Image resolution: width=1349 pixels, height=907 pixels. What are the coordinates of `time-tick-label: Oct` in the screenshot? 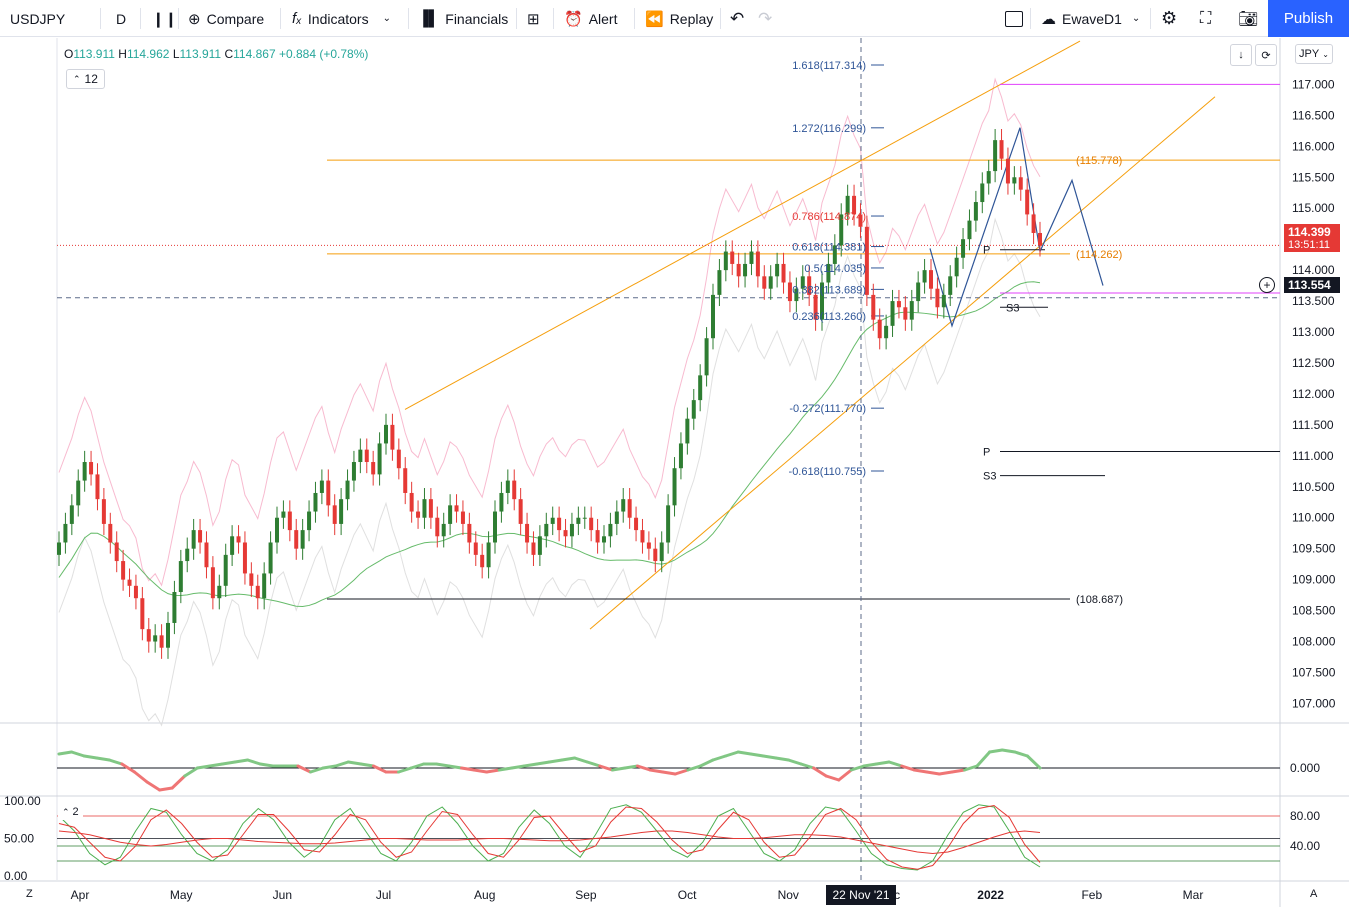 It's located at (687, 895).